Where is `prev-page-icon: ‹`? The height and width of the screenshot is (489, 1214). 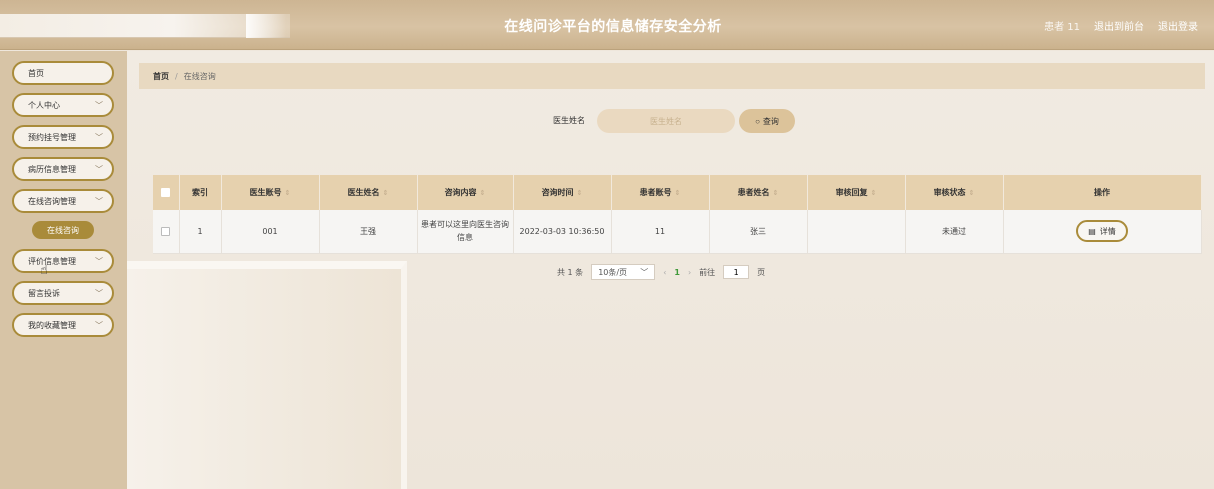 prev-page-icon: ‹ is located at coordinates (664, 272).